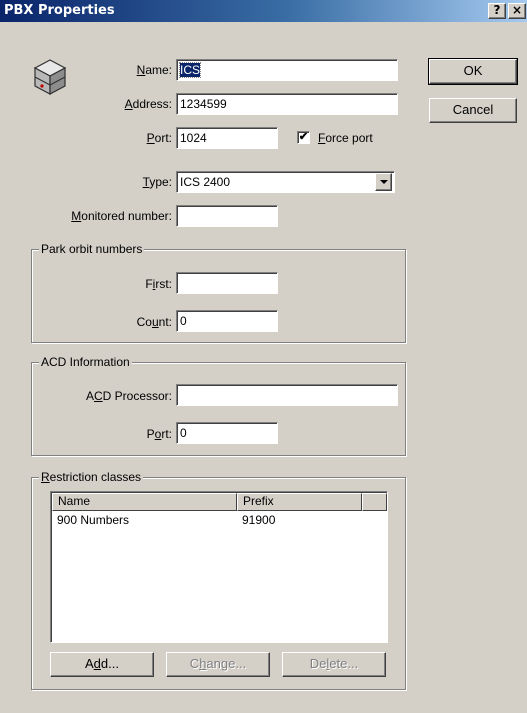 This screenshot has height=713, width=527. Describe the element at coordinates (227, 138) in the screenshot. I see `port-input: 1024` at that location.